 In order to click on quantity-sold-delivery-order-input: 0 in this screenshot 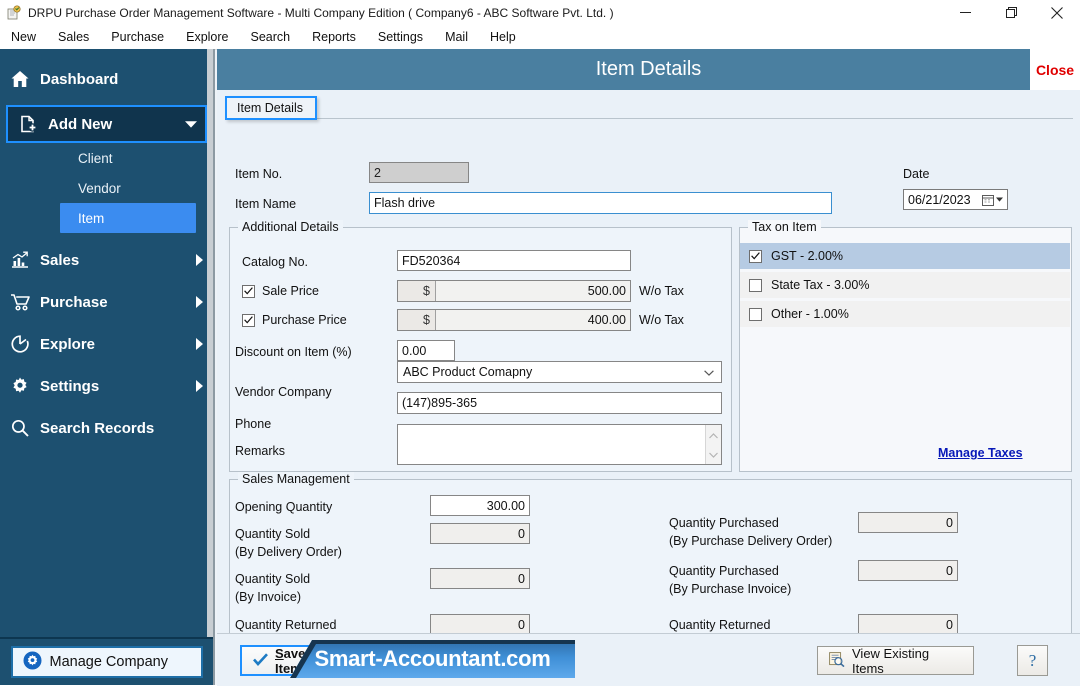, I will do `click(480, 533)`.